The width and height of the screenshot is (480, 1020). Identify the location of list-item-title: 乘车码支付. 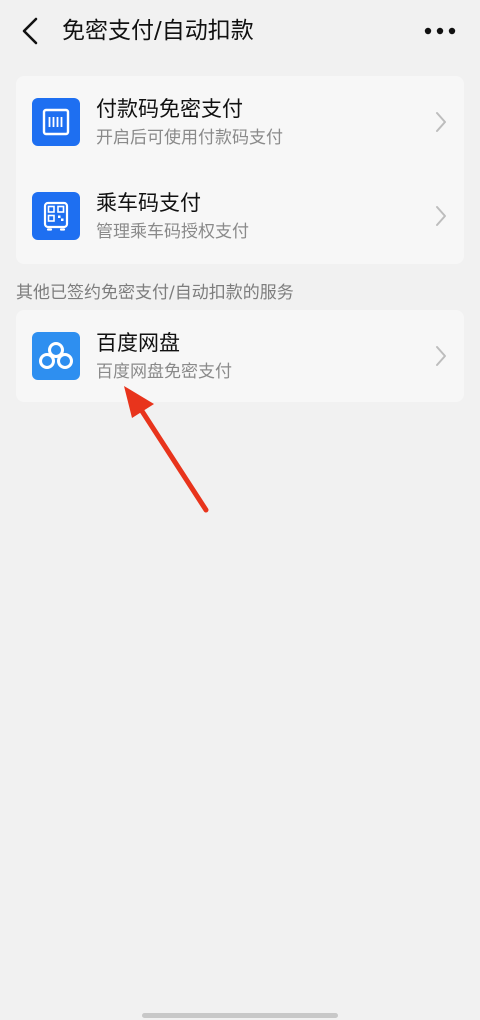
(148, 203).